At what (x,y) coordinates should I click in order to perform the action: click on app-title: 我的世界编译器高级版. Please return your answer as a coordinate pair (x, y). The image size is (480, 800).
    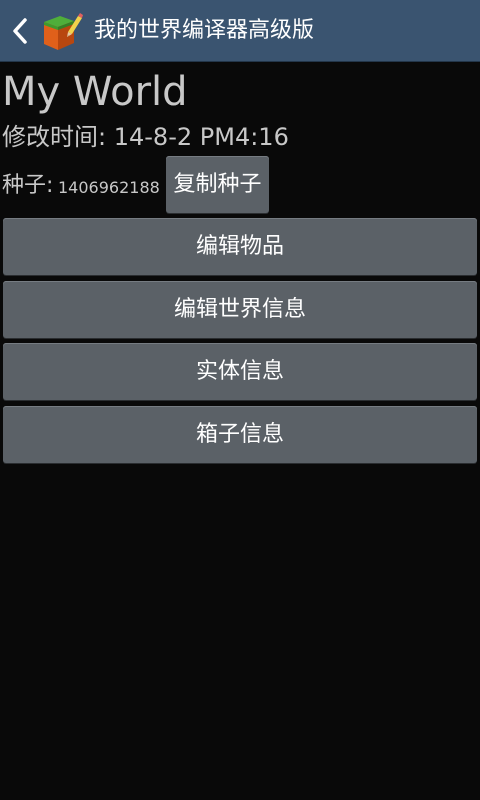
    Looking at the image, I should click on (204, 30).